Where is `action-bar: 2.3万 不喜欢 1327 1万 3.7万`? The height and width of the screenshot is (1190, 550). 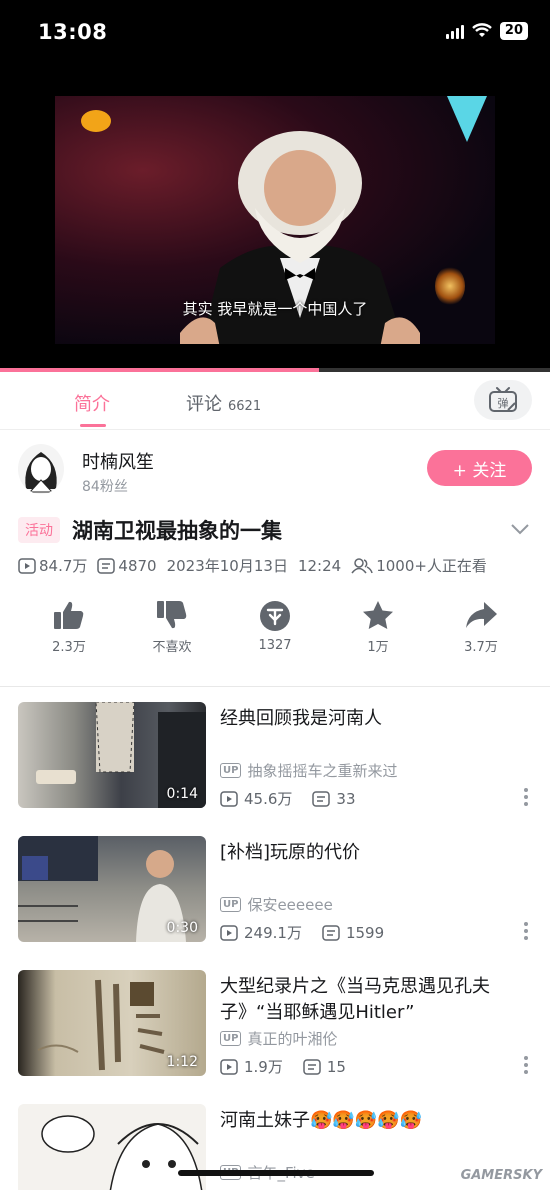
action-bar: 2.3万 不喜欢 1327 1万 3.7万 is located at coordinates (275, 632).